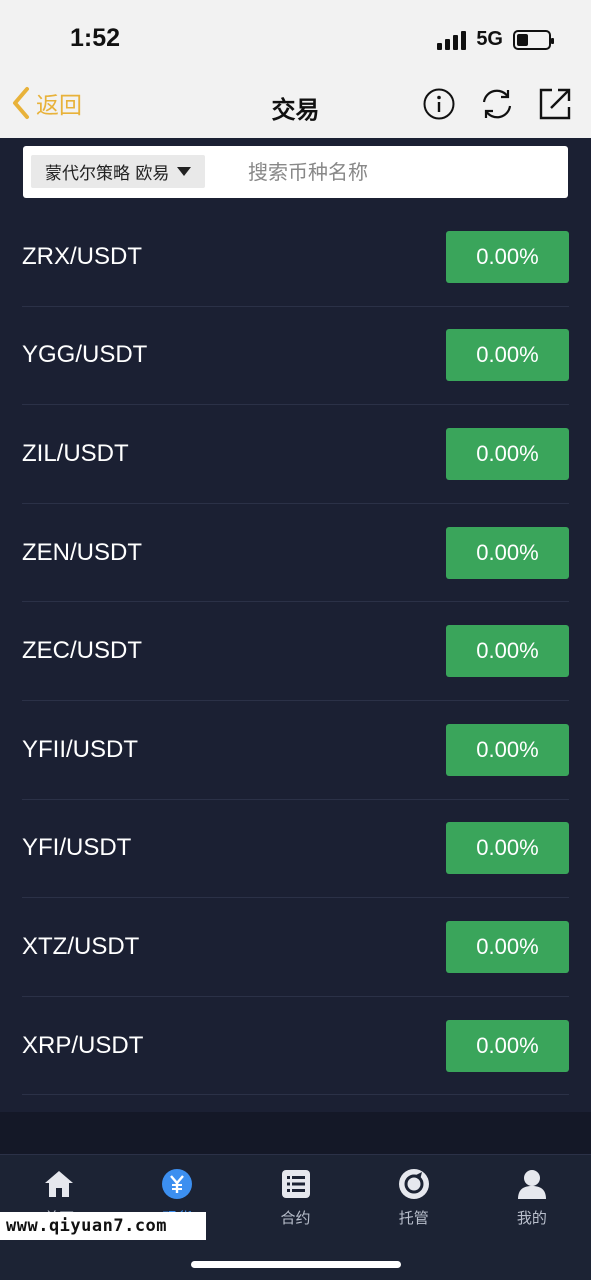  What do you see at coordinates (295, 553) in the screenshot?
I see `pair-row: ZEN/USDT 0.00%` at bounding box center [295, 553].